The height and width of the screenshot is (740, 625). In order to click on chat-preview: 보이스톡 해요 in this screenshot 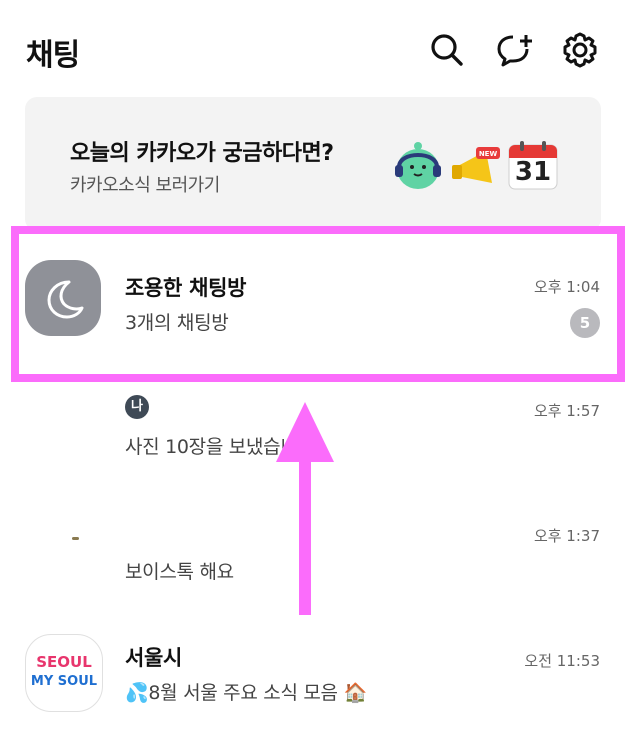, I will do `click(179, 572)`.